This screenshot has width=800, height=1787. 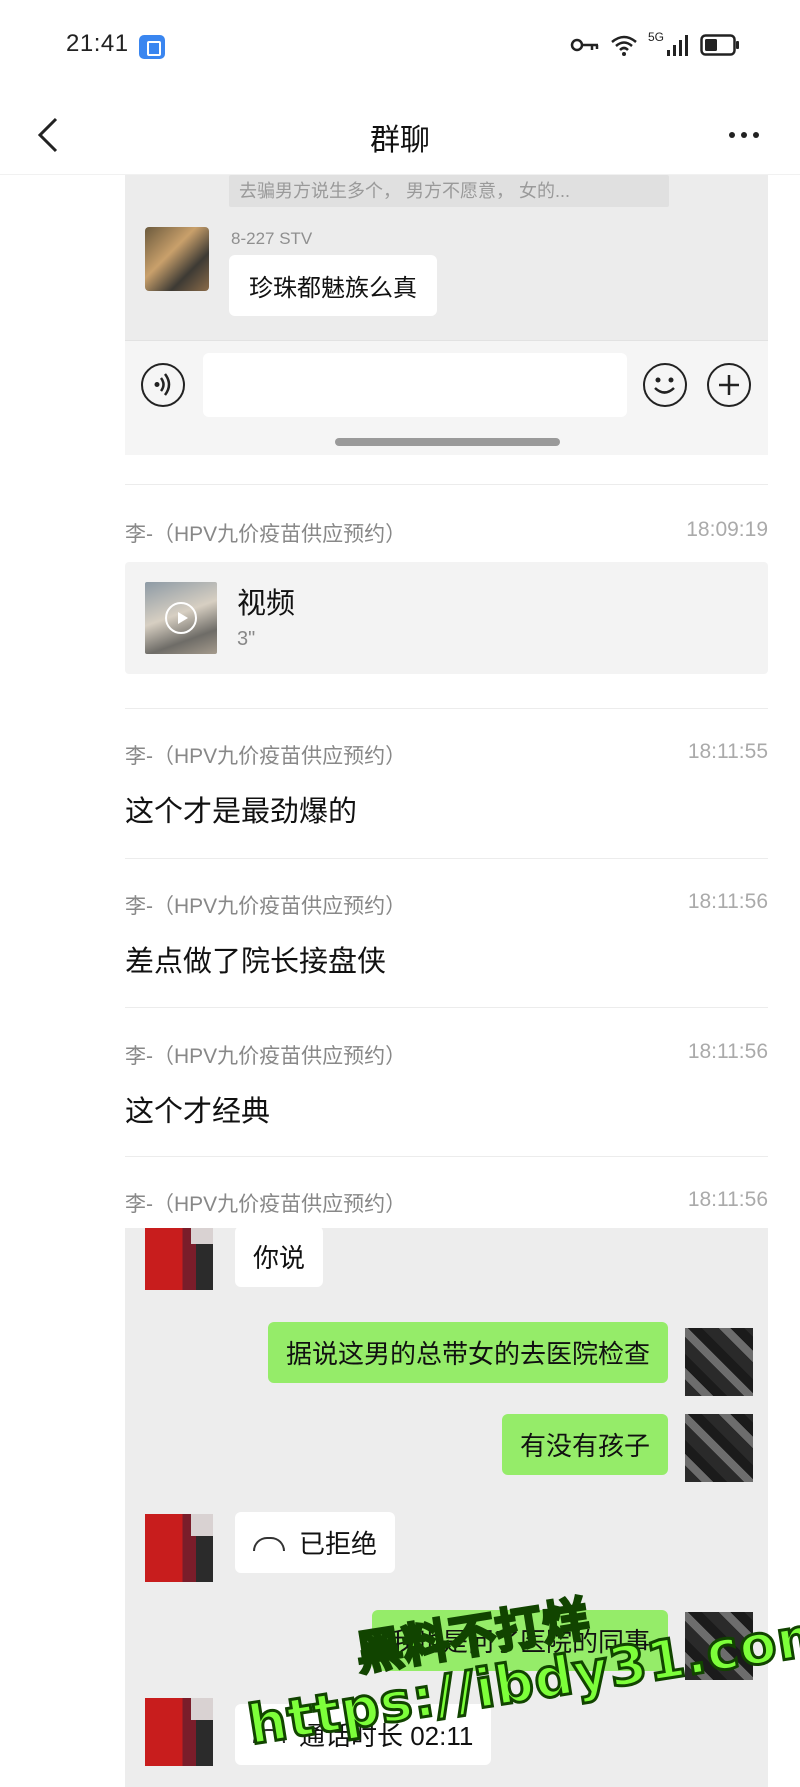 What do you see at coordinates (665, 385) in the screenshot?
I see `emoji-icon` at bounding box center [665, 385].